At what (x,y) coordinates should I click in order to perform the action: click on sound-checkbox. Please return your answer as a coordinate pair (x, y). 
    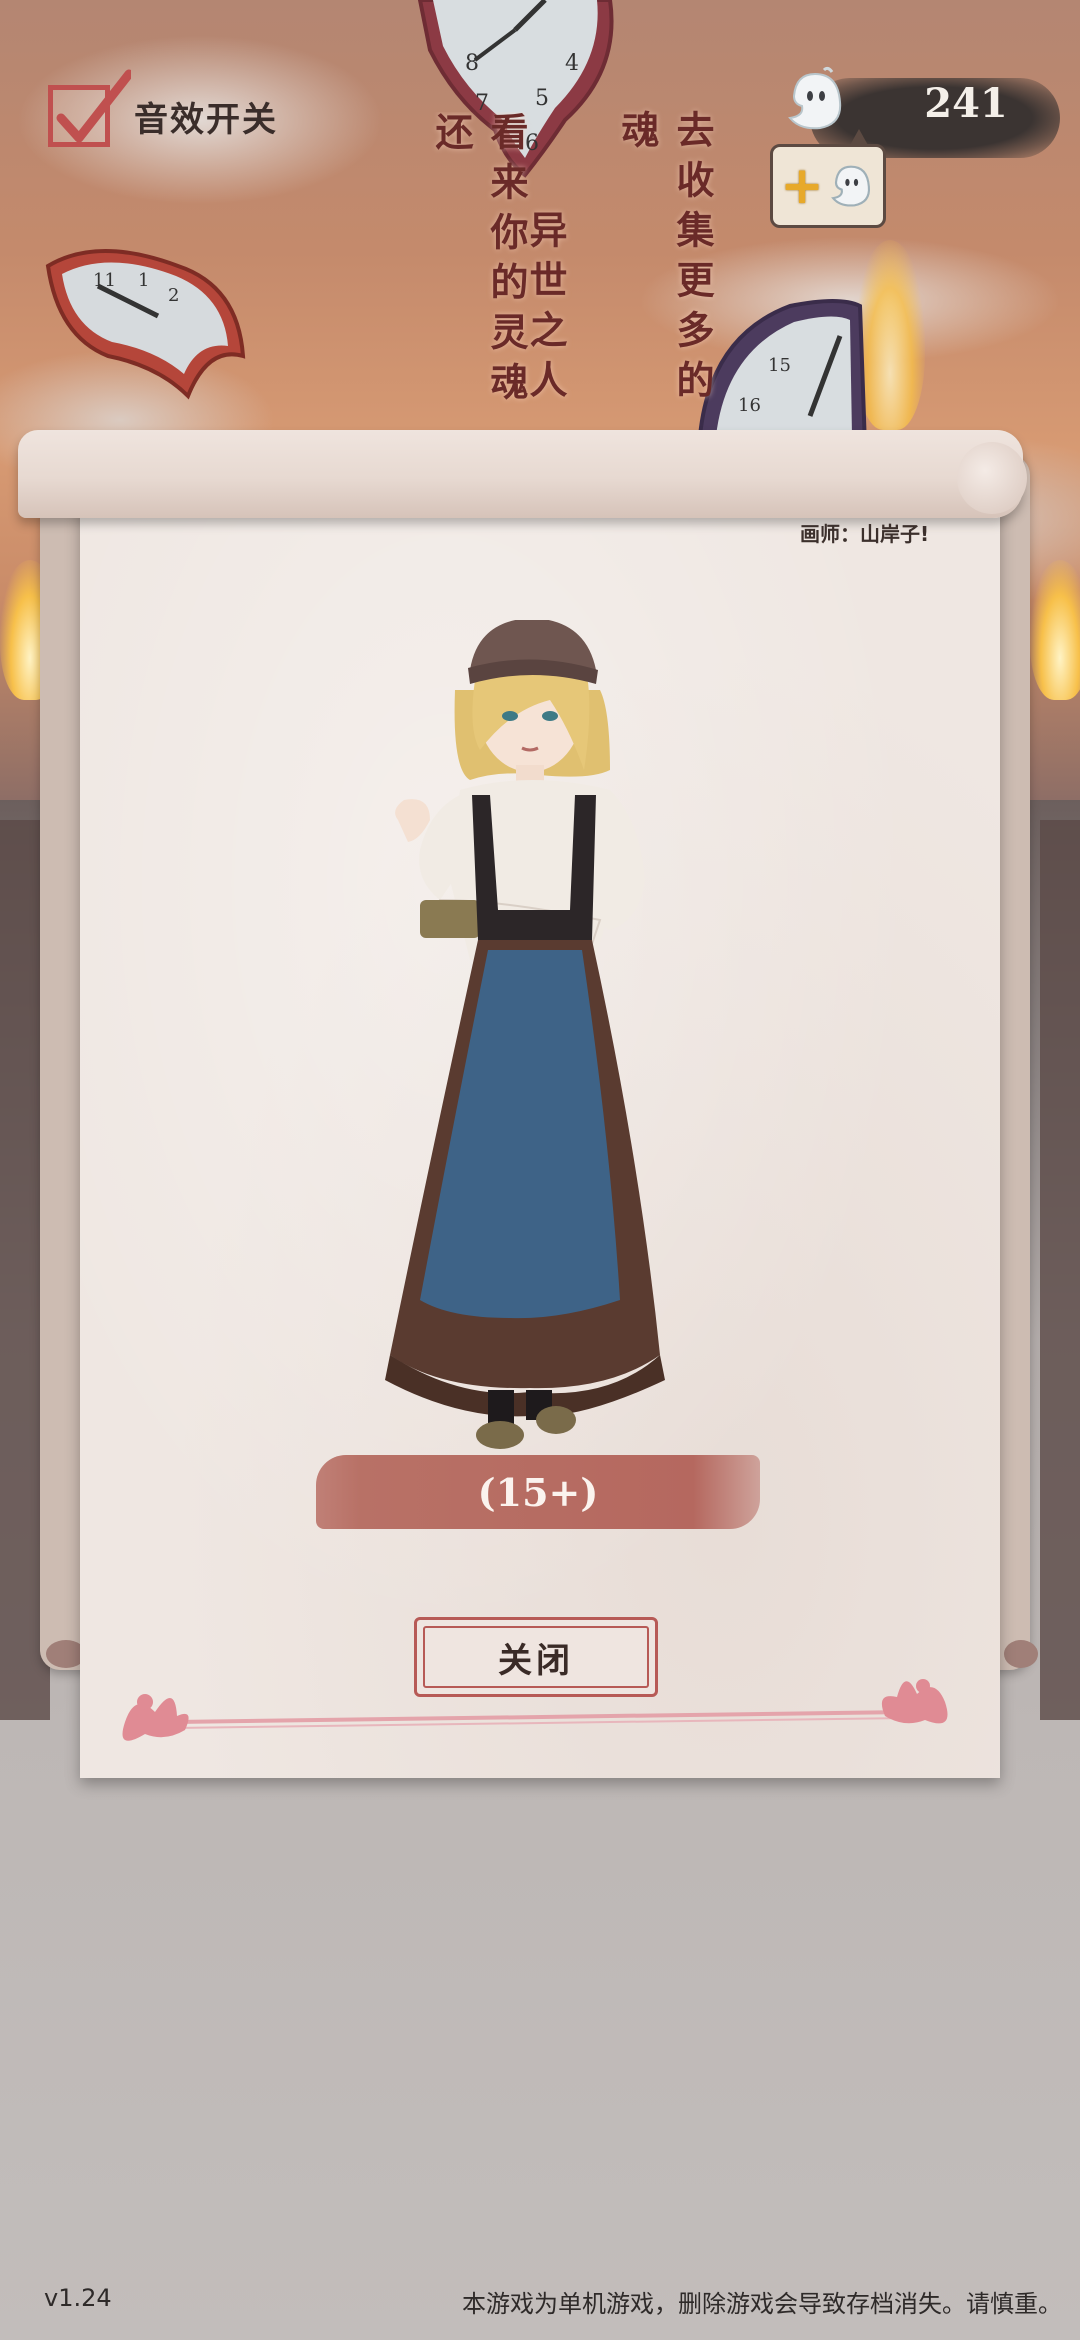
    Looking at the image, I should click on (89, 108).